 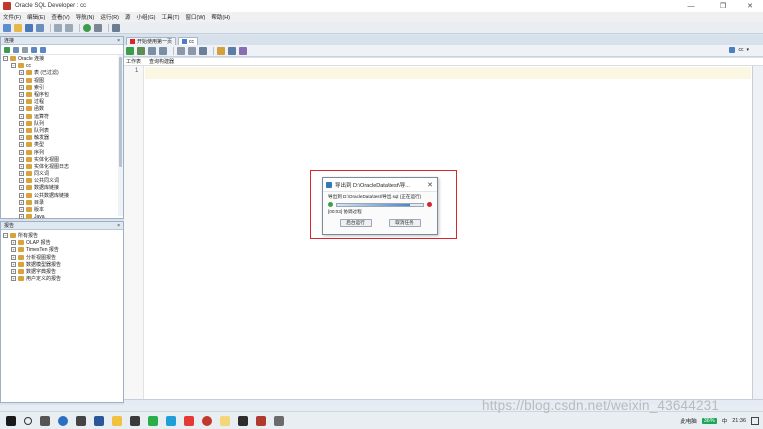 What do you see at coordinates (221, 50) in the screenshot?
I see `clear-icon` at bounding box center [221, 50].